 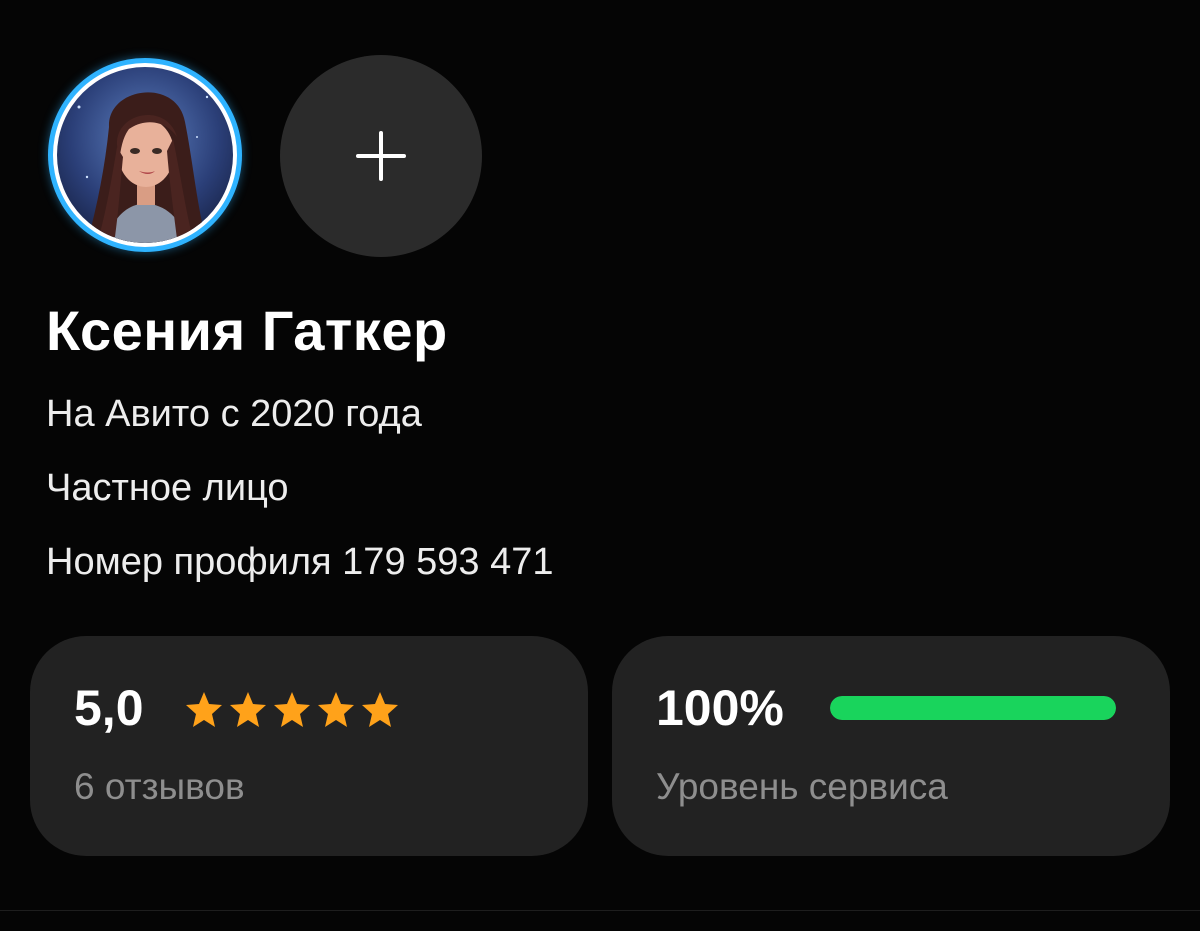 I want to click on service-level-label: Уровень сервиса, so click(x=802, y=786).